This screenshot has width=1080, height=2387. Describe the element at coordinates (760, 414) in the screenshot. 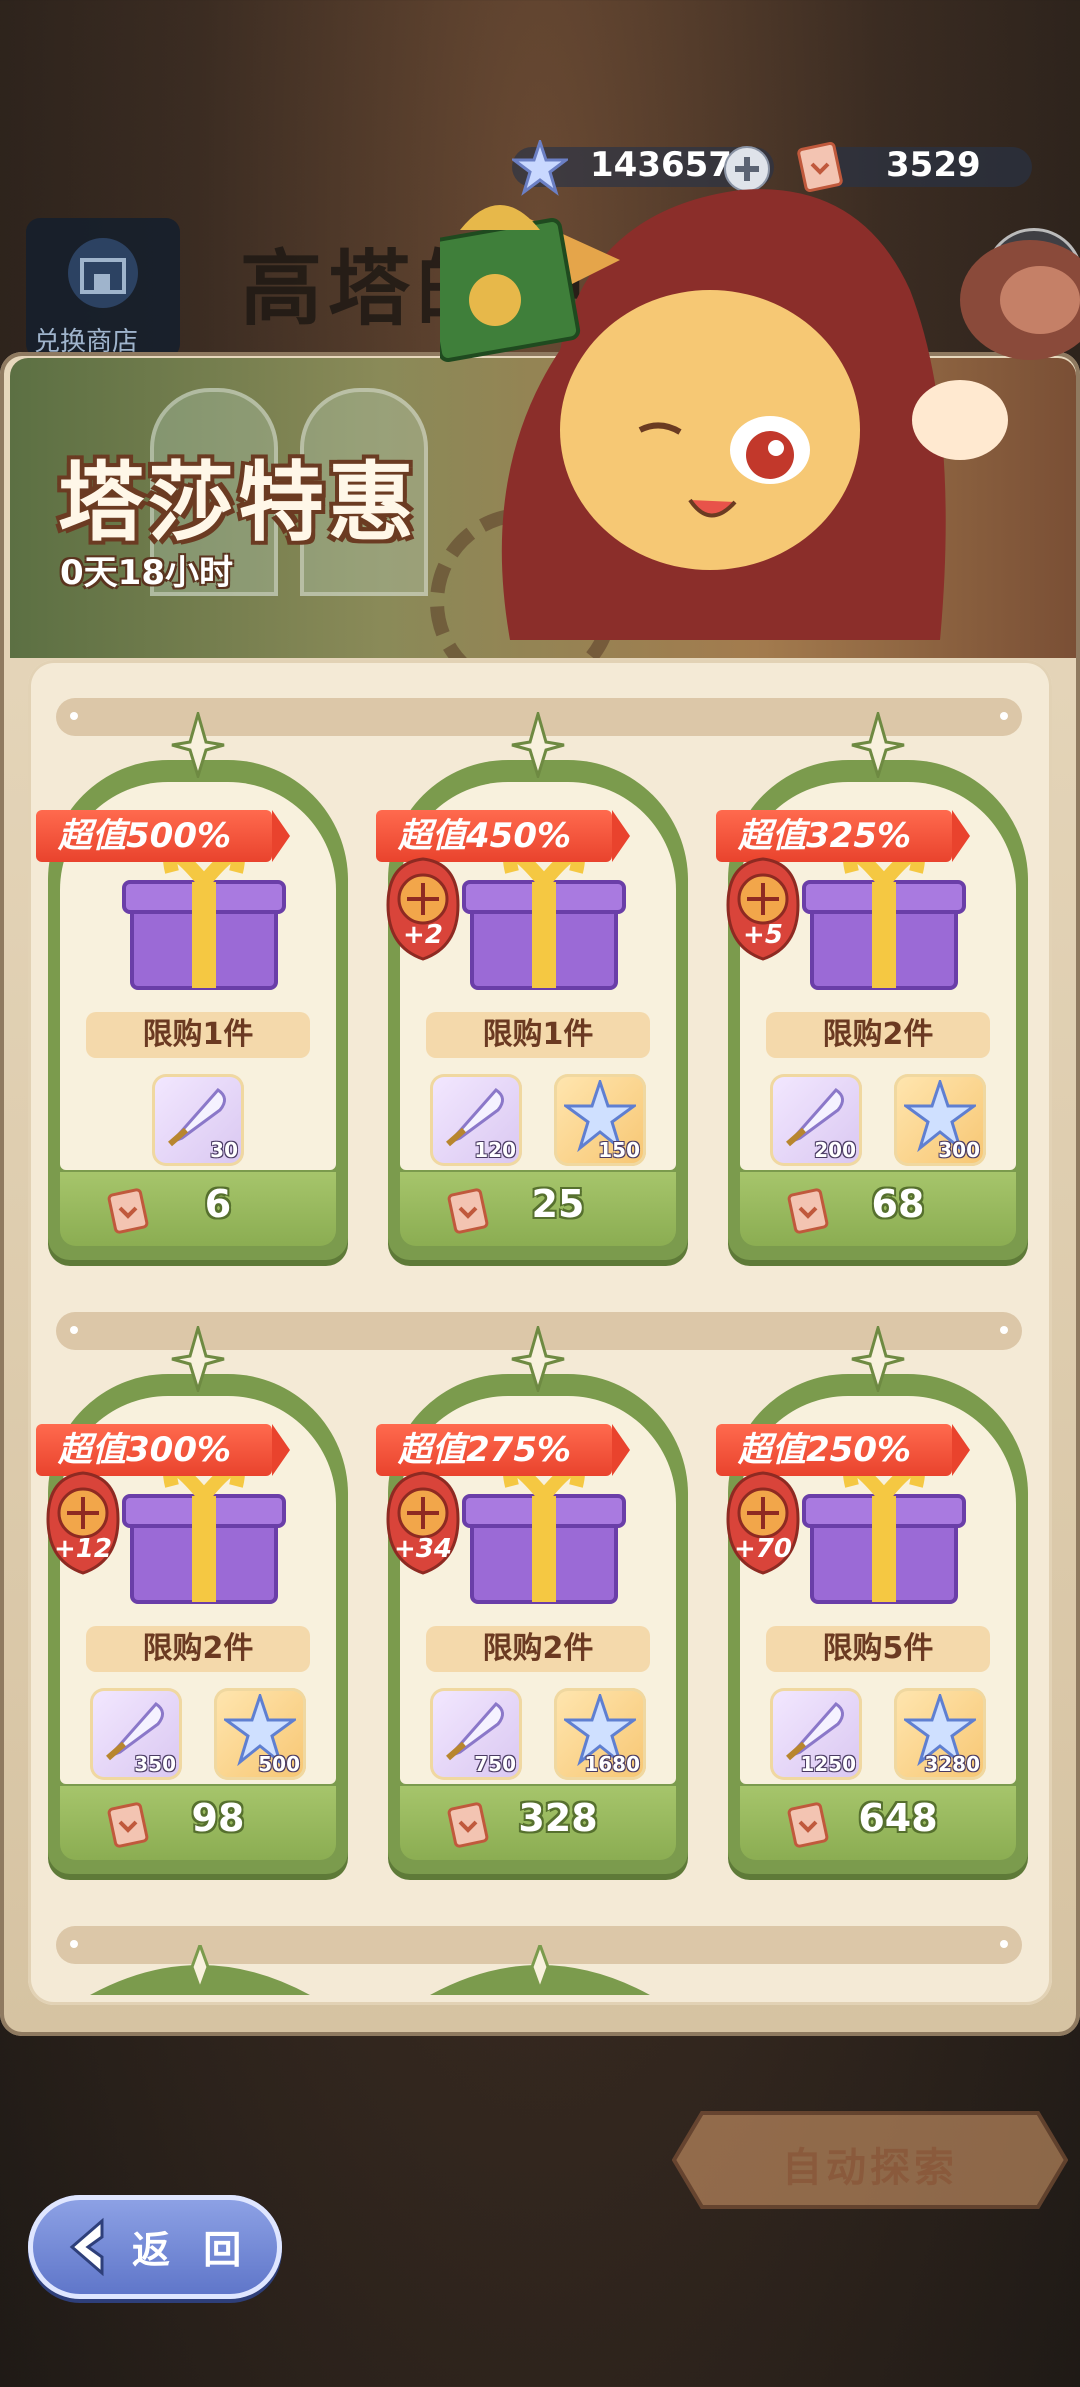

I see `mascot-character` at that location.